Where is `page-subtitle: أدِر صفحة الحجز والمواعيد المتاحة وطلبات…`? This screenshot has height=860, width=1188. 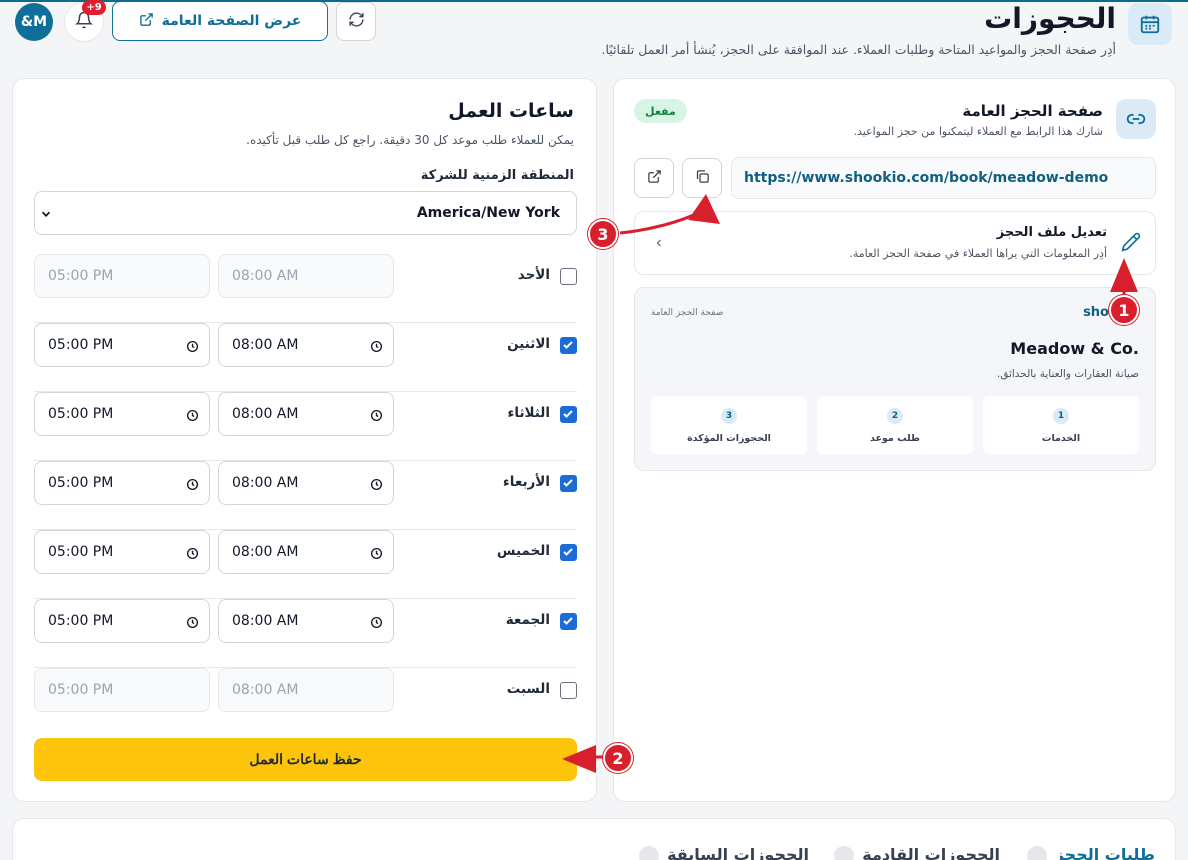
page-subtitle: أدِر صفحة الحجز والمواعيد المتاحة وطلبات… is located at coordinates (859, 49).